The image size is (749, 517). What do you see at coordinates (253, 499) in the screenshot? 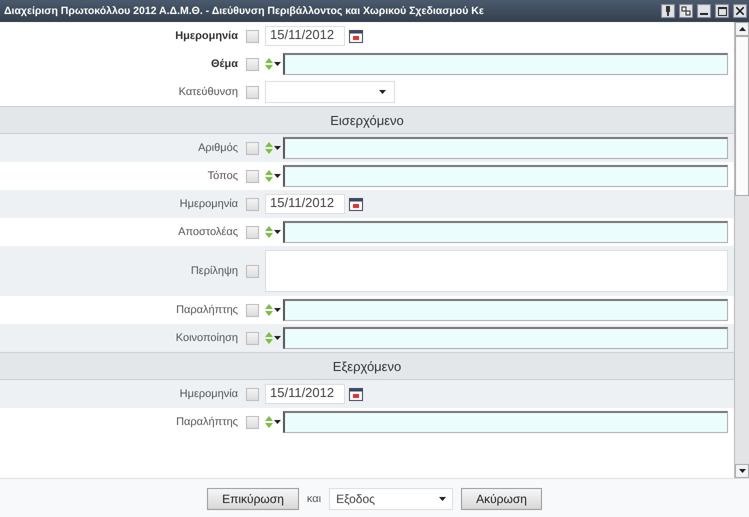
I see `confirm-button: Επικύρωση` at bounding box center [253, 499].